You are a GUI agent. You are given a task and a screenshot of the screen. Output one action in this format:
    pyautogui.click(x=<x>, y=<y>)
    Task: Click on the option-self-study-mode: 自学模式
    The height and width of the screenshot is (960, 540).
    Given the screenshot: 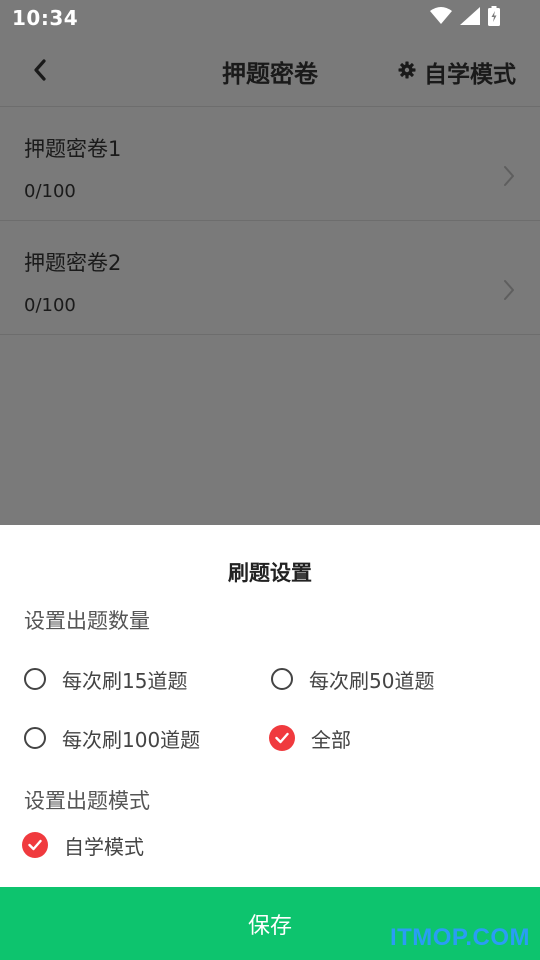 What is the action you would take?
    pyautogui.click(x=83, y=845)
    